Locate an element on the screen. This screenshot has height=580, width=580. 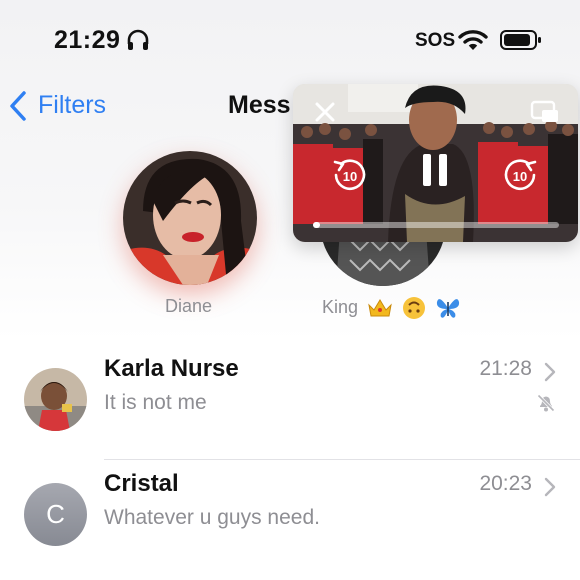
pip-close-icon is located at coordinates (325, 112).